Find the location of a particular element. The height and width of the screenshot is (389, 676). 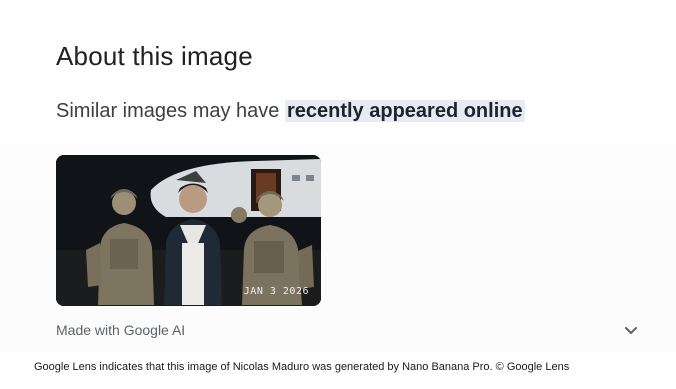

chevron-down-icon is located at coordinates (631, 331).